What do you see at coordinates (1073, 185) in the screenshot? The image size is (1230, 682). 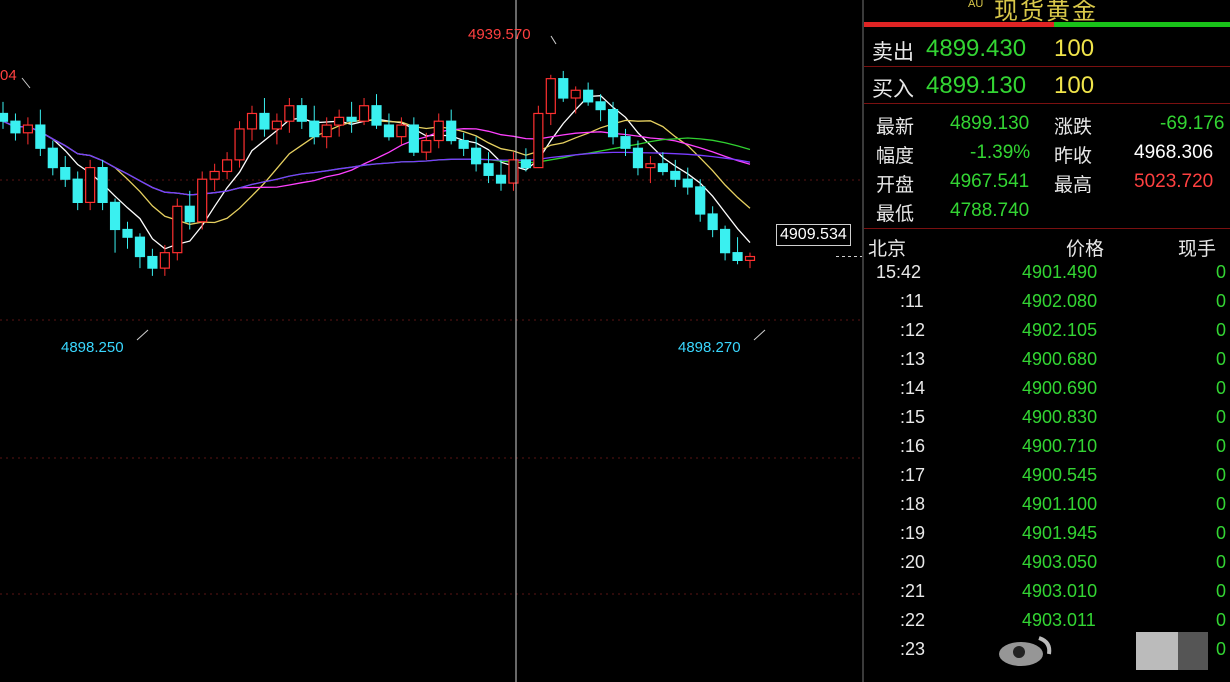 I see `high-label: 最高` at bounding box center [1073, 185].